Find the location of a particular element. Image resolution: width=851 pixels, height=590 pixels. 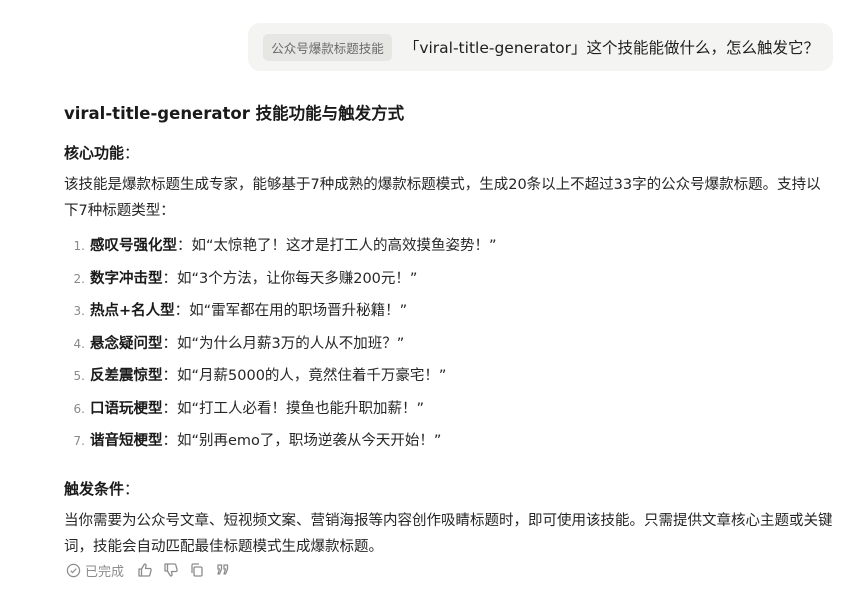

skill-tag: 公众号爆款标题技能 is located at coordinates (327, 47).